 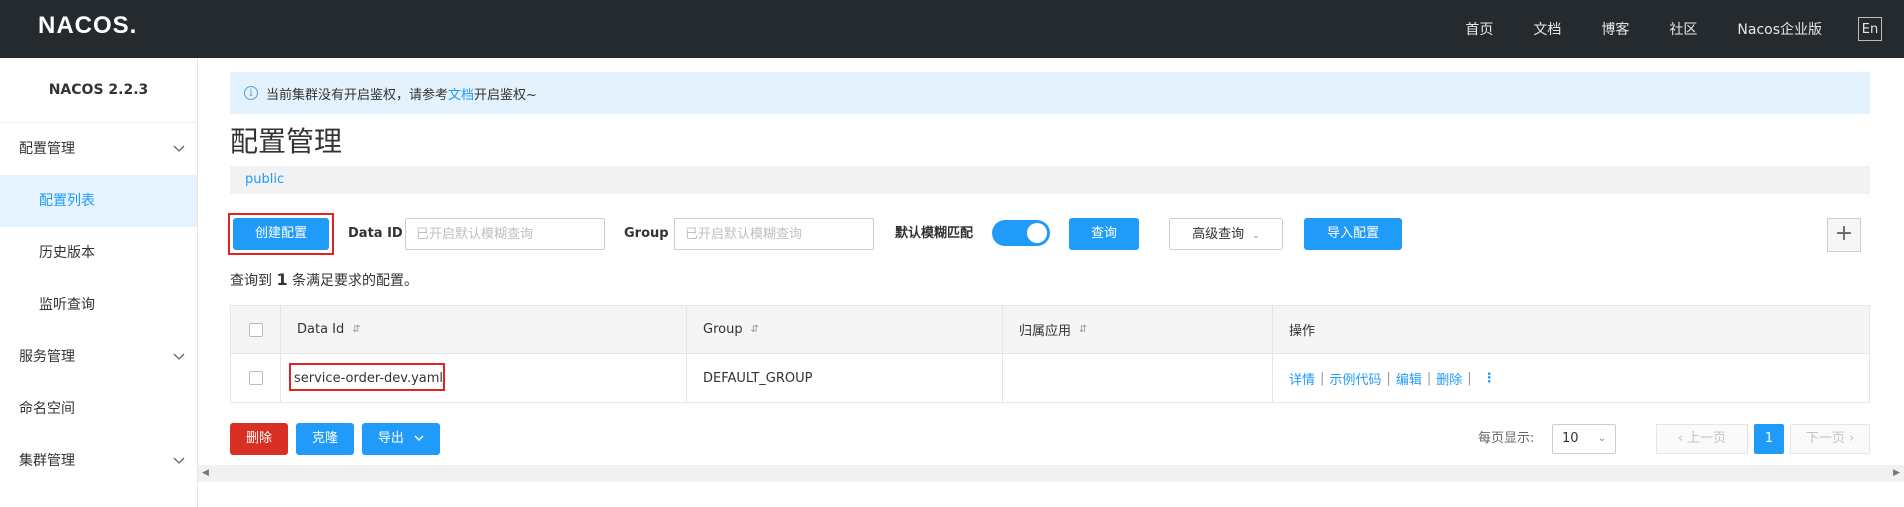 I want to click on export-label: 导出, so click(x=390, y=438).